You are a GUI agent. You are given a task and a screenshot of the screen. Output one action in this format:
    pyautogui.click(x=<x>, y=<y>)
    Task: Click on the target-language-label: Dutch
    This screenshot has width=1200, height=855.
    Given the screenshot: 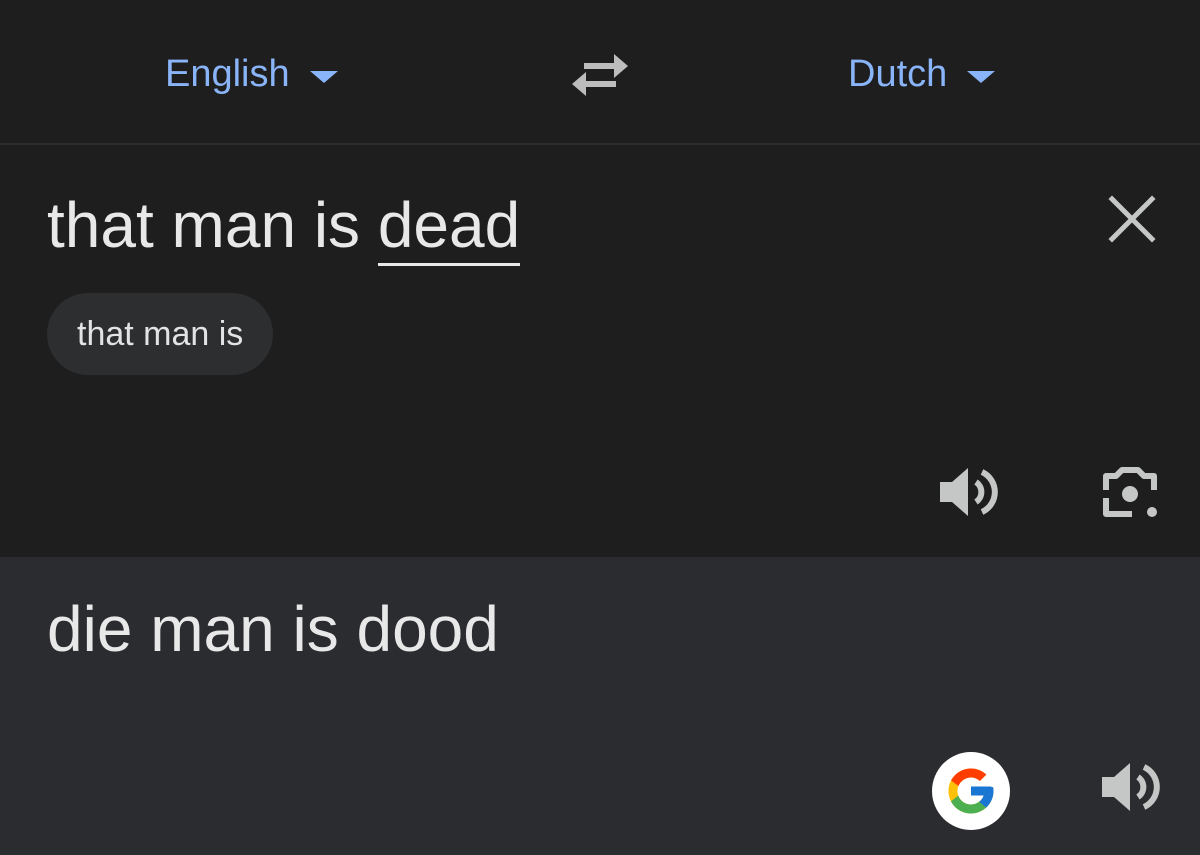 What is the action you would take?
    pyautogui.click(x=898, y=73)
    